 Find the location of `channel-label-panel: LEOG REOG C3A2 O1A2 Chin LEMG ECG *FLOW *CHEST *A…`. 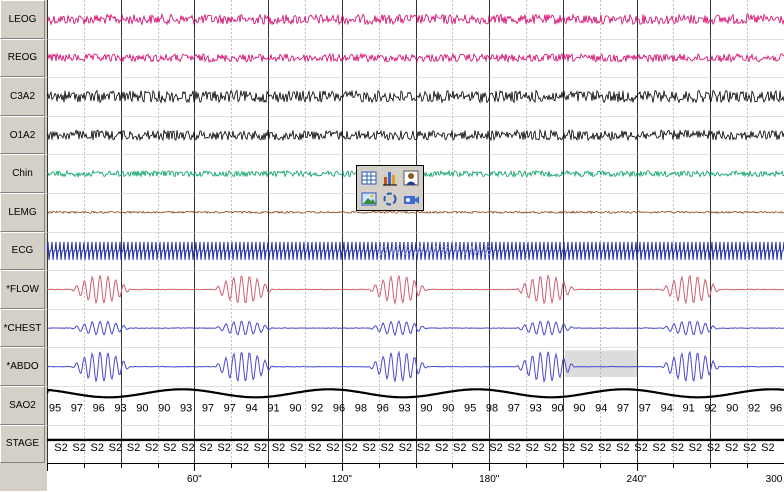

channel-label-panel: LEOG REOG C3A2 O1A2 Chin LEMG ECG *FLOW *CHEST *A… is located at coordinates (23, 232).